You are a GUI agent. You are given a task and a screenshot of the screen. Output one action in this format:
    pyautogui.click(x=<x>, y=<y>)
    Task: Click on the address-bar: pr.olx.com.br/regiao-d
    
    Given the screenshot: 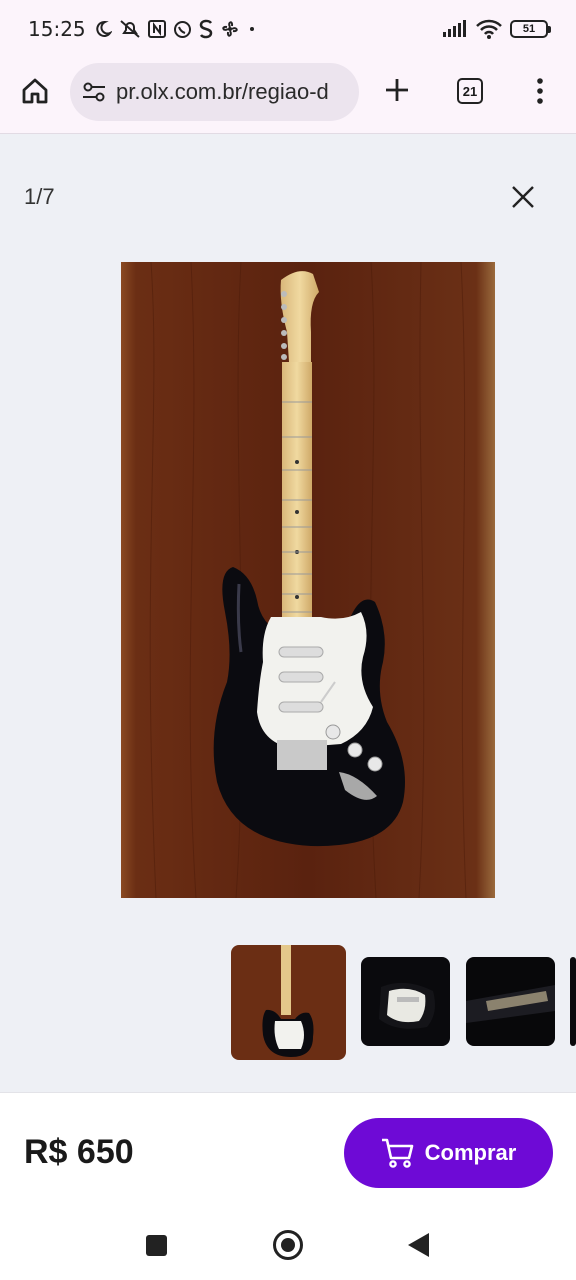 What is the action you would take?
    pyautogui.click(x=214, y=92)
    